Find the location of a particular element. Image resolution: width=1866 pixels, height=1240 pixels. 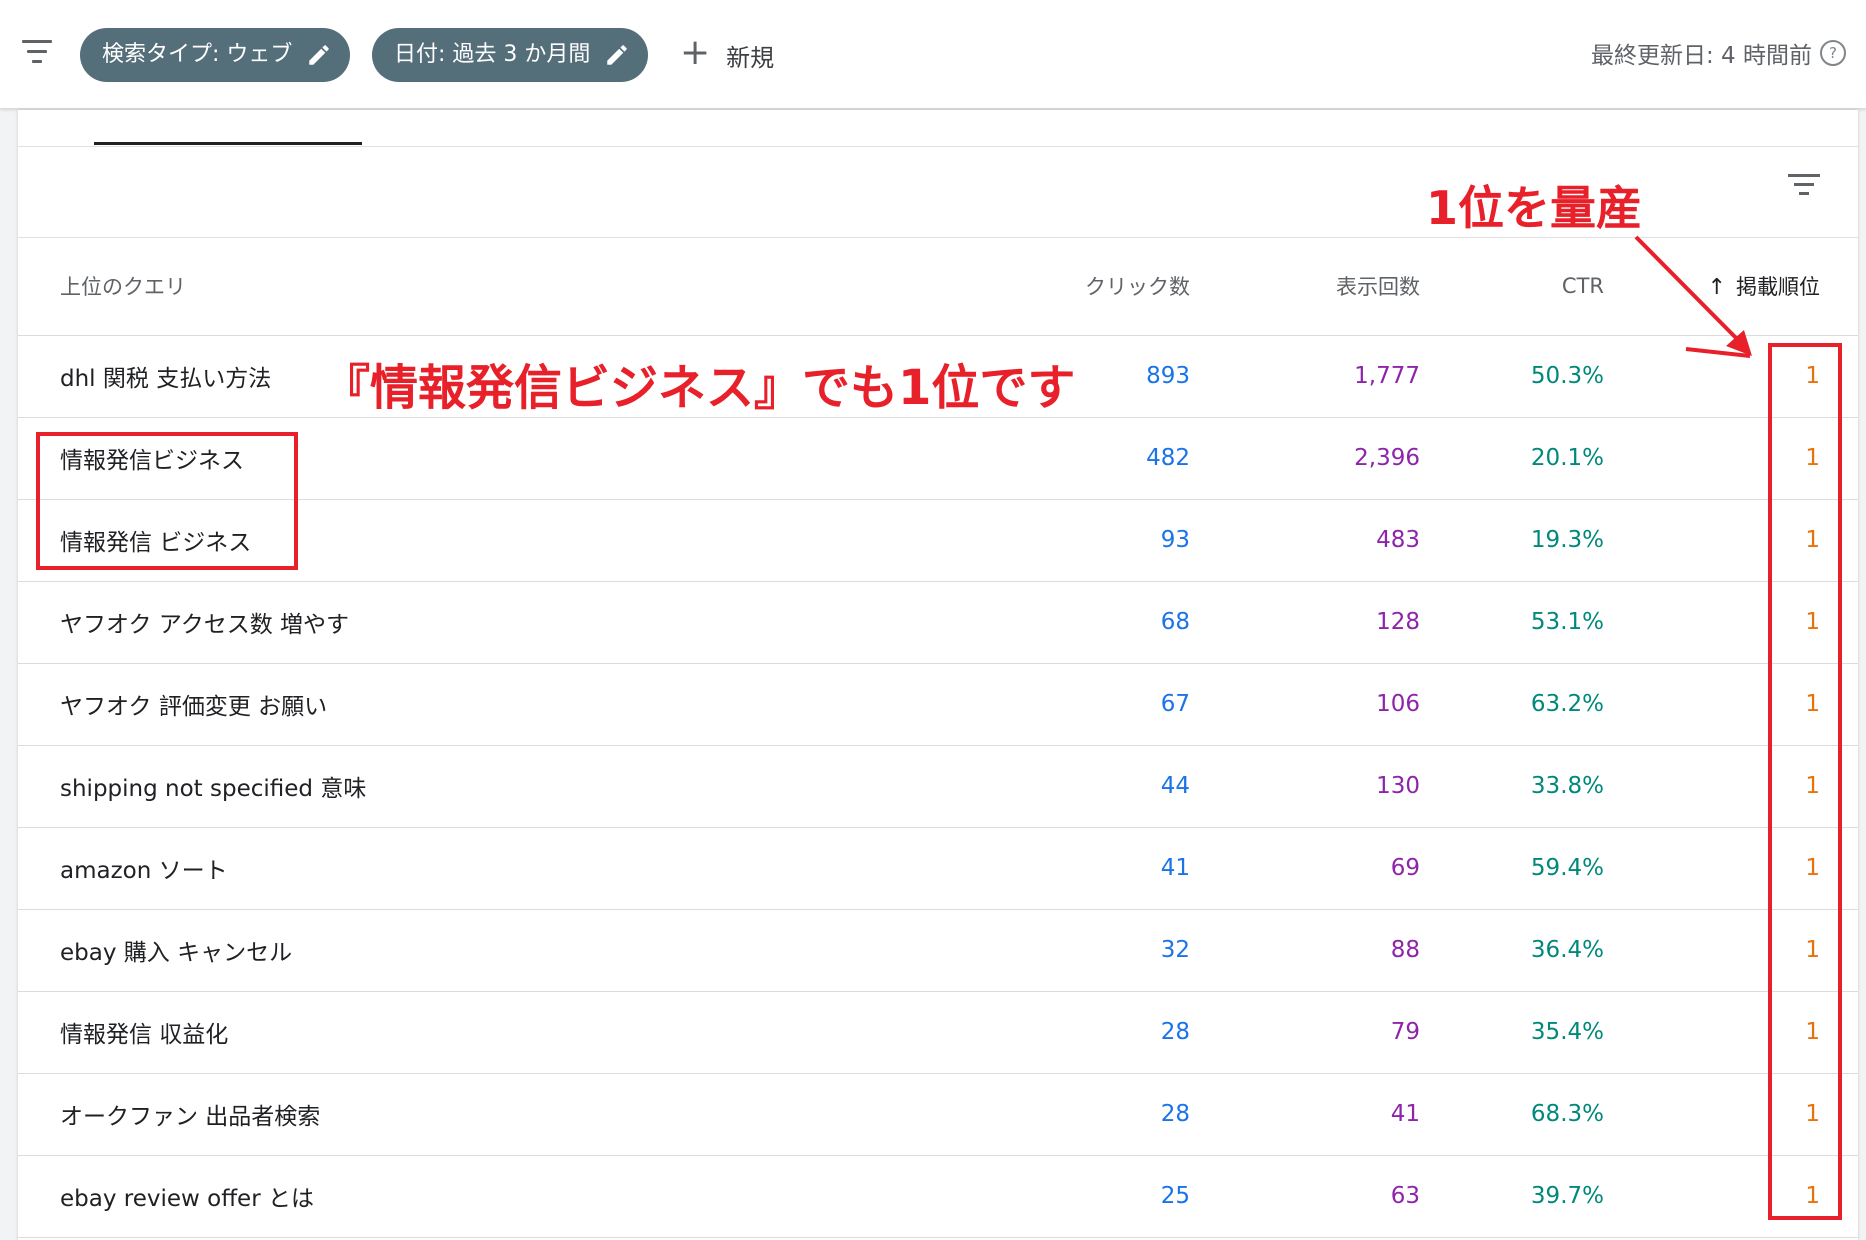

annotation-arrow-line is located at coordinates (1692, 293).